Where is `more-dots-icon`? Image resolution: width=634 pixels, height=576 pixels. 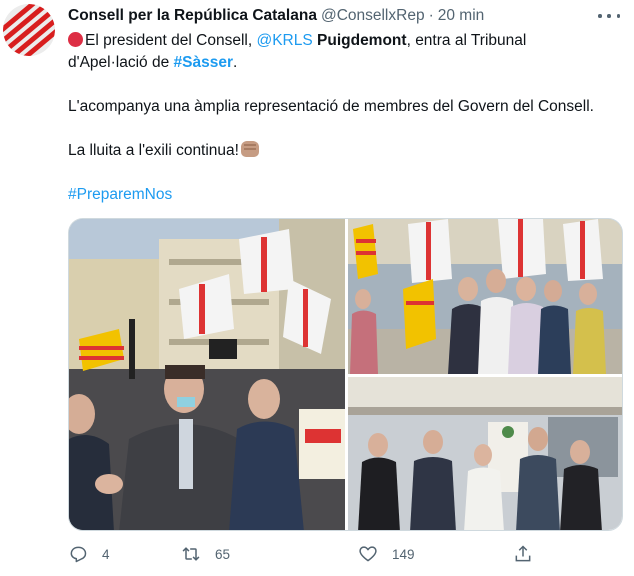 more-dots-icon is located at coordinates (609, 16).